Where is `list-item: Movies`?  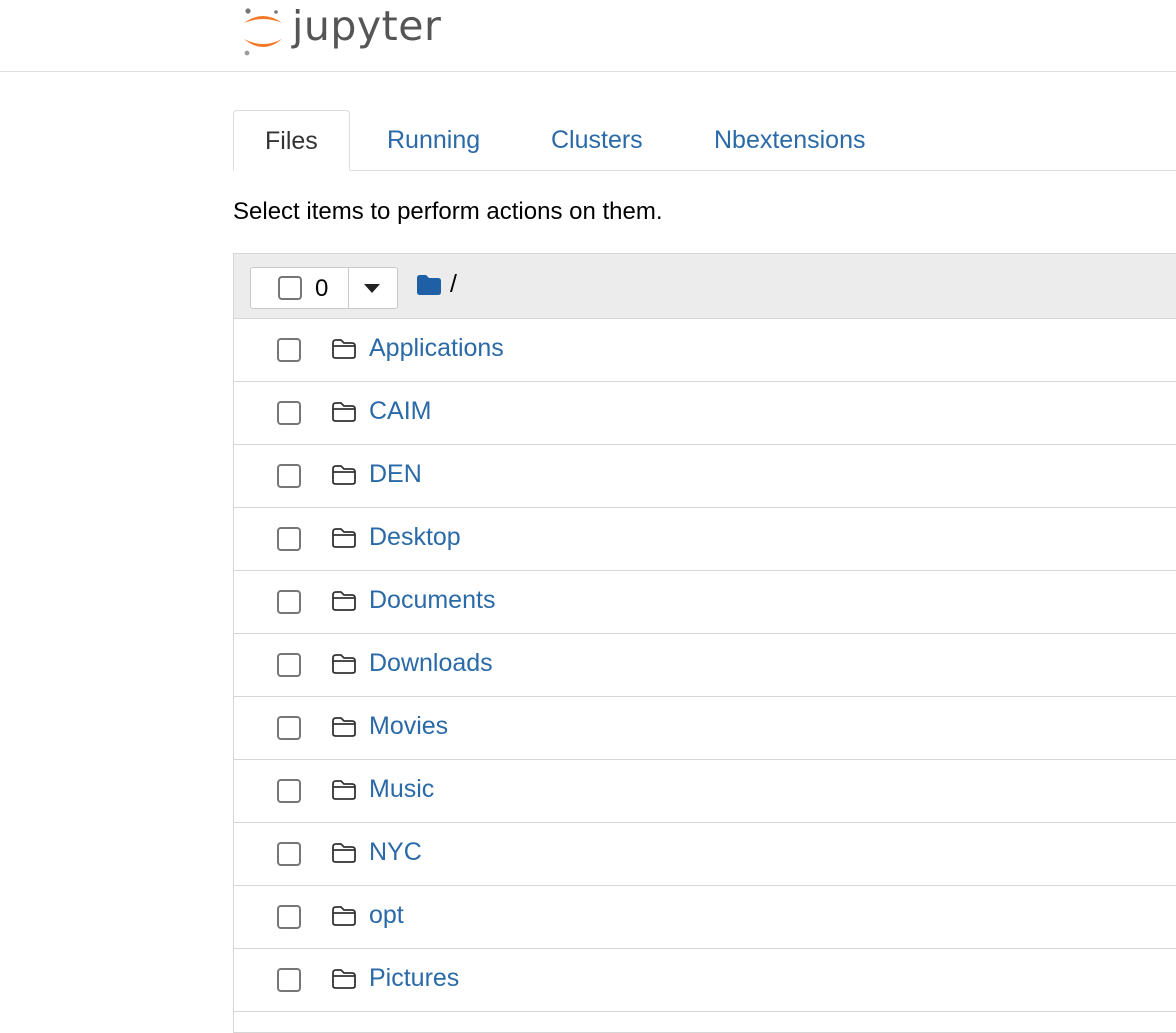
list-item: Movies is located at coordinates (705, 728).